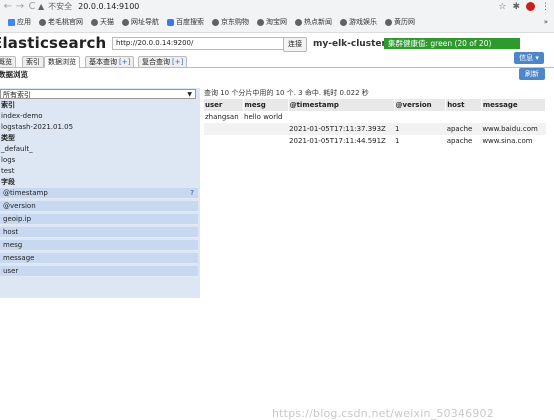 The image size is (554, 420). What do you see at coordinates (192, 193) in the screenshot?
I see `help-icon: ?` at bounding box center [192, 193].